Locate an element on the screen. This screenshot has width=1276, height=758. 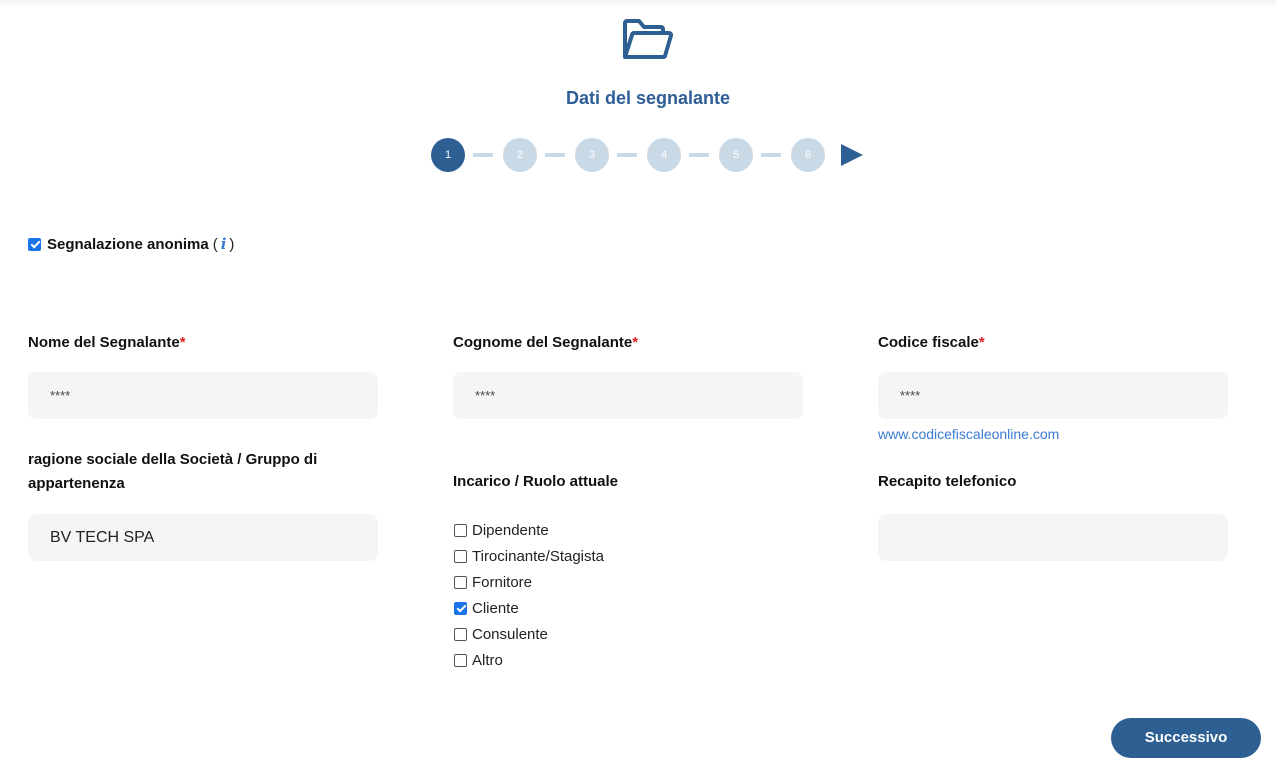
ragione-sociale-field: BV TECH SPA is located at coordinates (203, 537).